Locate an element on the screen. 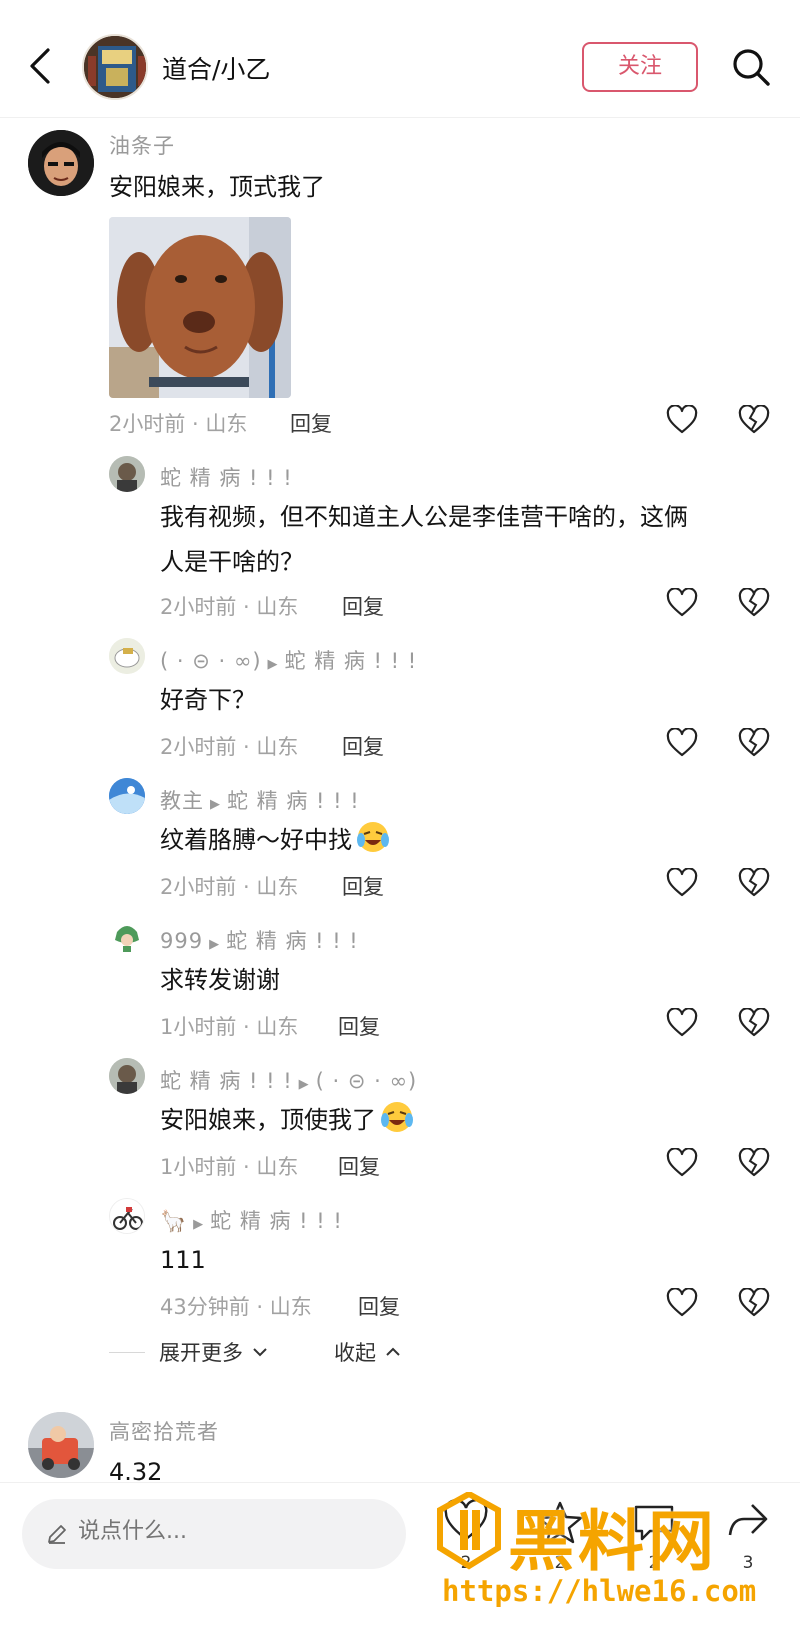  favorite-action-button: 2 is located at coordinates (560, 1533).